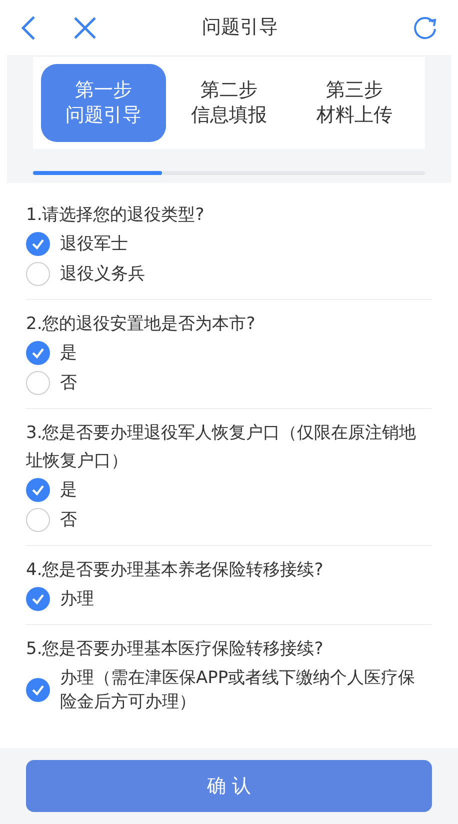 The width and height of the screenshot is (458, 824). I want to click on step-tab: 第一步 问题引导, so click(103, 103).